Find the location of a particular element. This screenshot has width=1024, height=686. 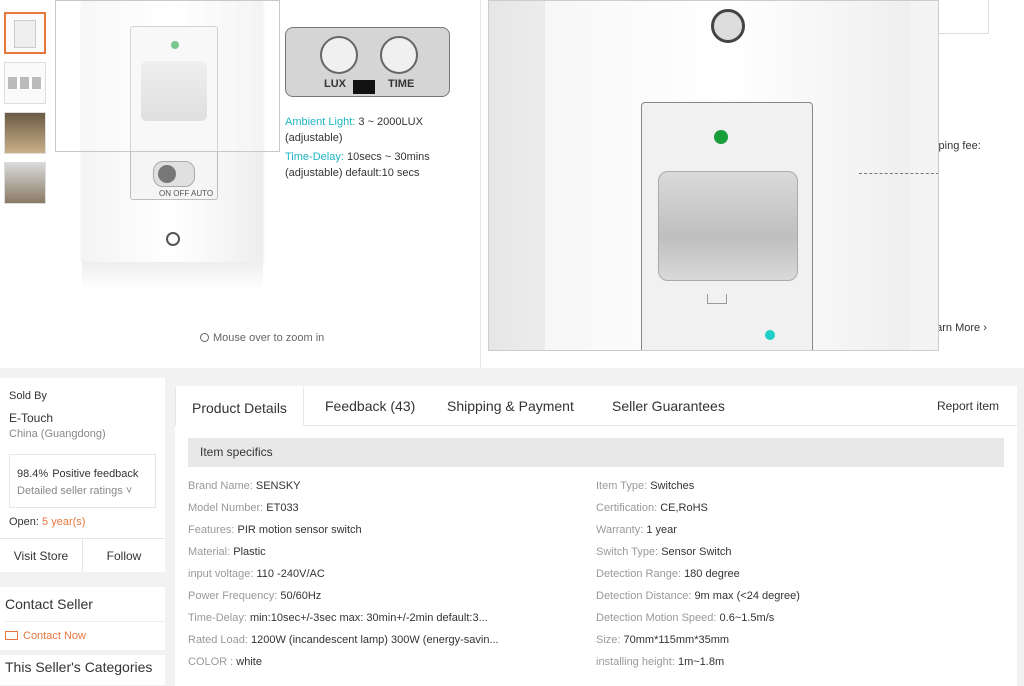

led-indicator is located at coordinates (721, 137).